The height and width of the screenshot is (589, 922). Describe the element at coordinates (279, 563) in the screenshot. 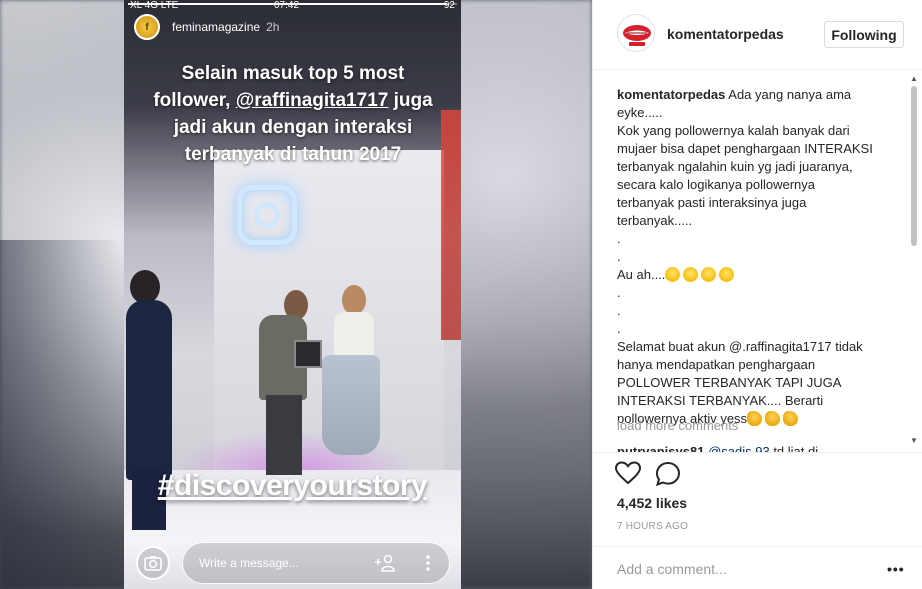

I see `message-input` at that location.